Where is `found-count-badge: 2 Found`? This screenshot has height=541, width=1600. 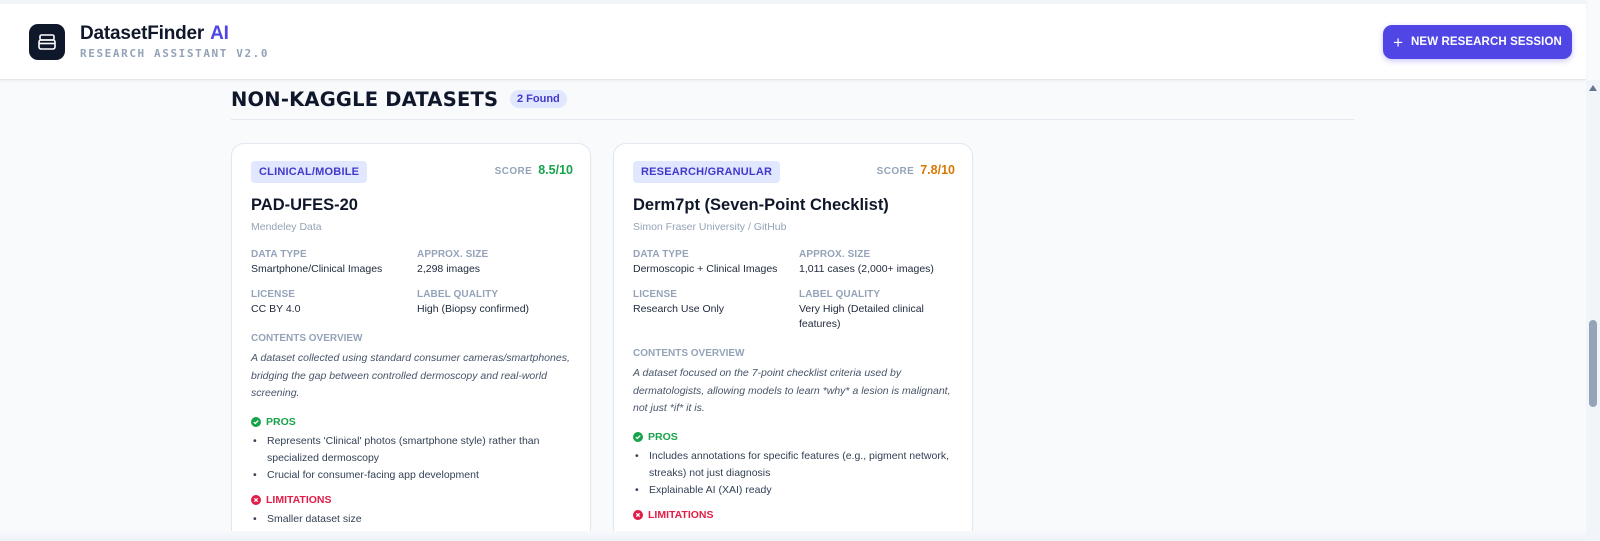 found-count-badge: 2 Found is located at coordinates (538, 99).